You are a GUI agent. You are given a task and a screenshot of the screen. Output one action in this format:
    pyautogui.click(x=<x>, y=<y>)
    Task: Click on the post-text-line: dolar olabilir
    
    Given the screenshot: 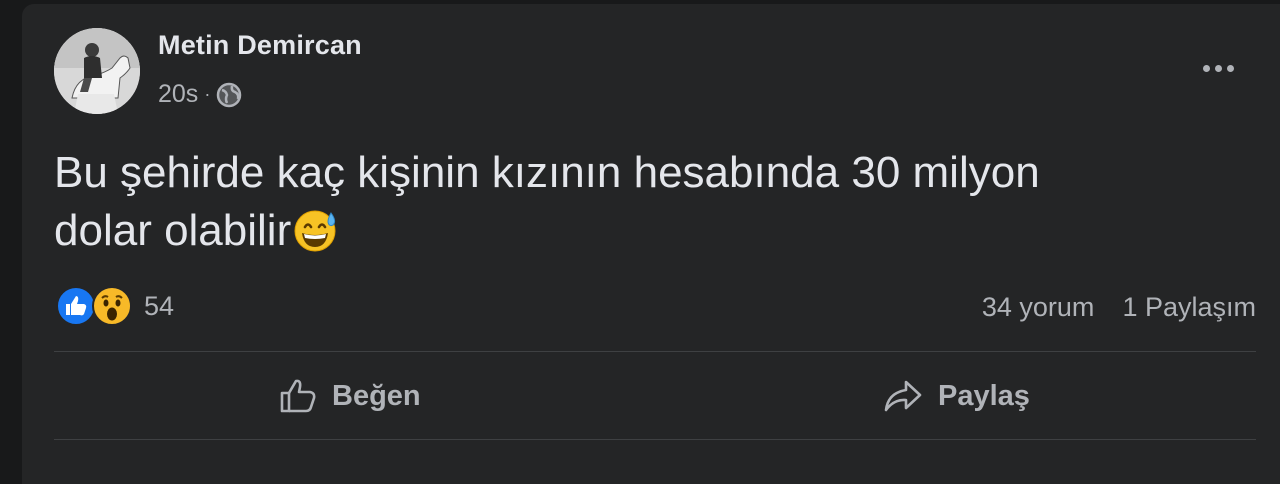 What is the action you would take?
    pyautogui.click(x=654, y=231)
    